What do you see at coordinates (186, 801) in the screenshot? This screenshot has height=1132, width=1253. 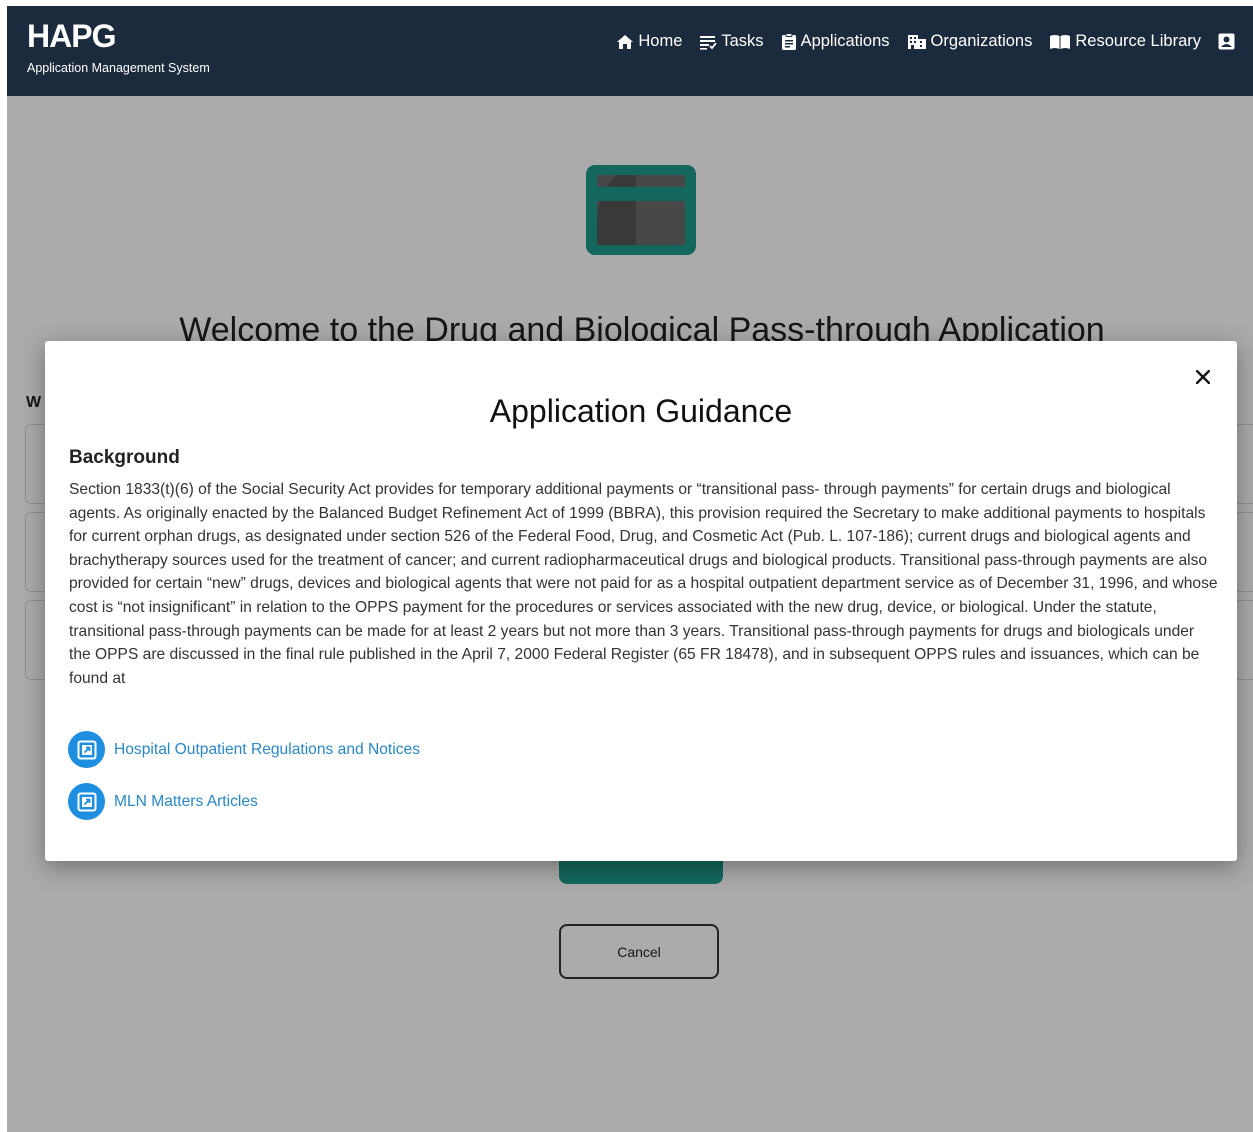 I see `link-label: MLN Matters Articles` at bounding box center [186, 801].